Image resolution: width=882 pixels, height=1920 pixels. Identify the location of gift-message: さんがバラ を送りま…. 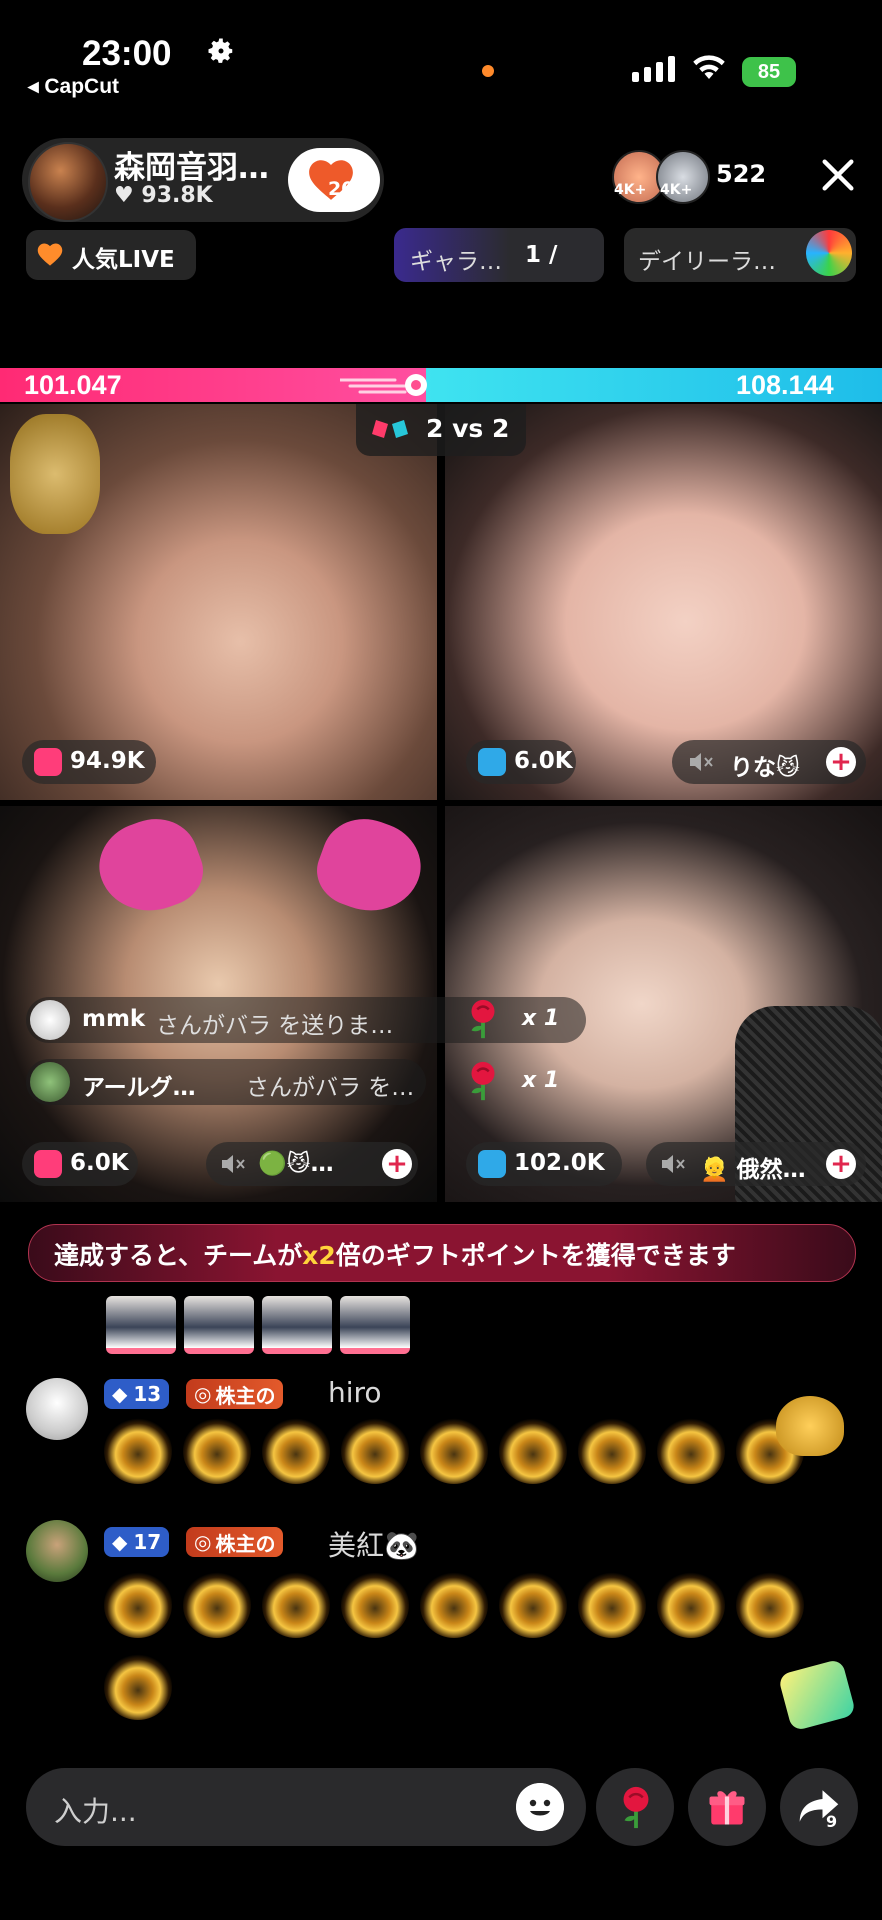
(275, 1026).